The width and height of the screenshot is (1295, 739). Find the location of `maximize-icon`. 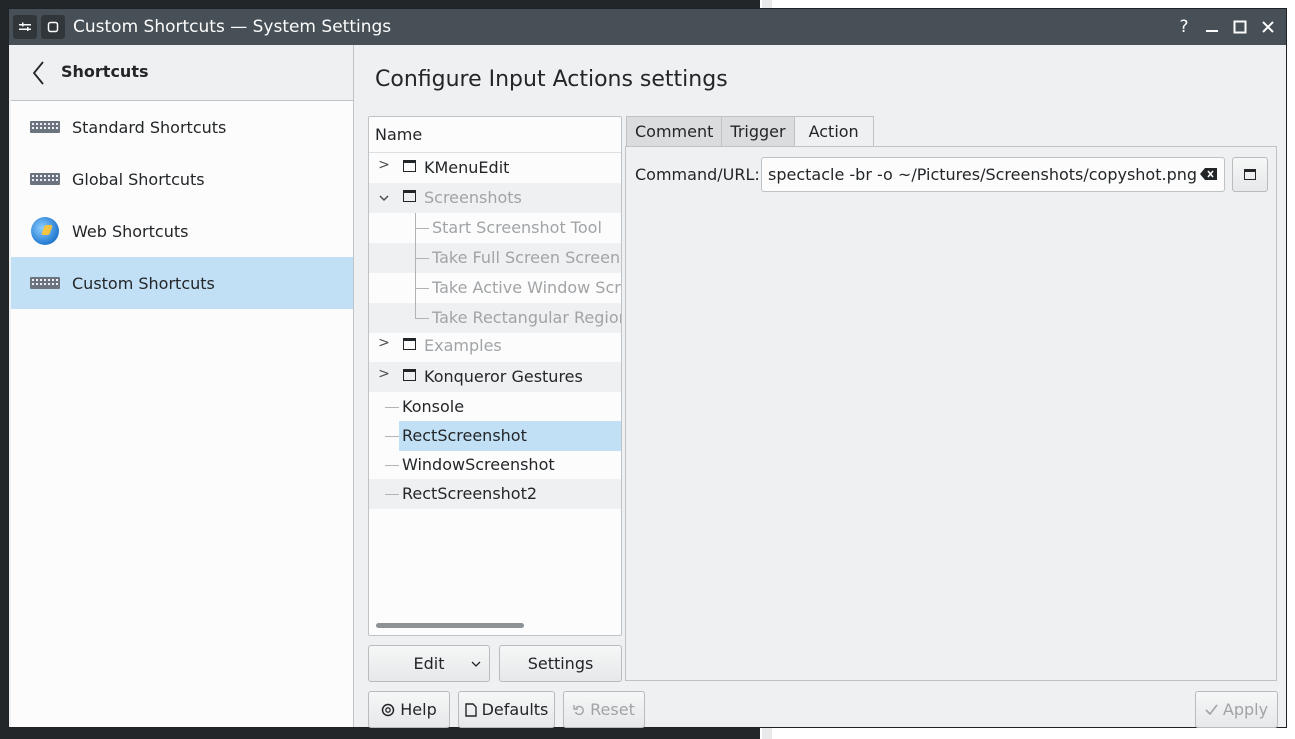

maximize-icon is located at coordinates (1240, 27).